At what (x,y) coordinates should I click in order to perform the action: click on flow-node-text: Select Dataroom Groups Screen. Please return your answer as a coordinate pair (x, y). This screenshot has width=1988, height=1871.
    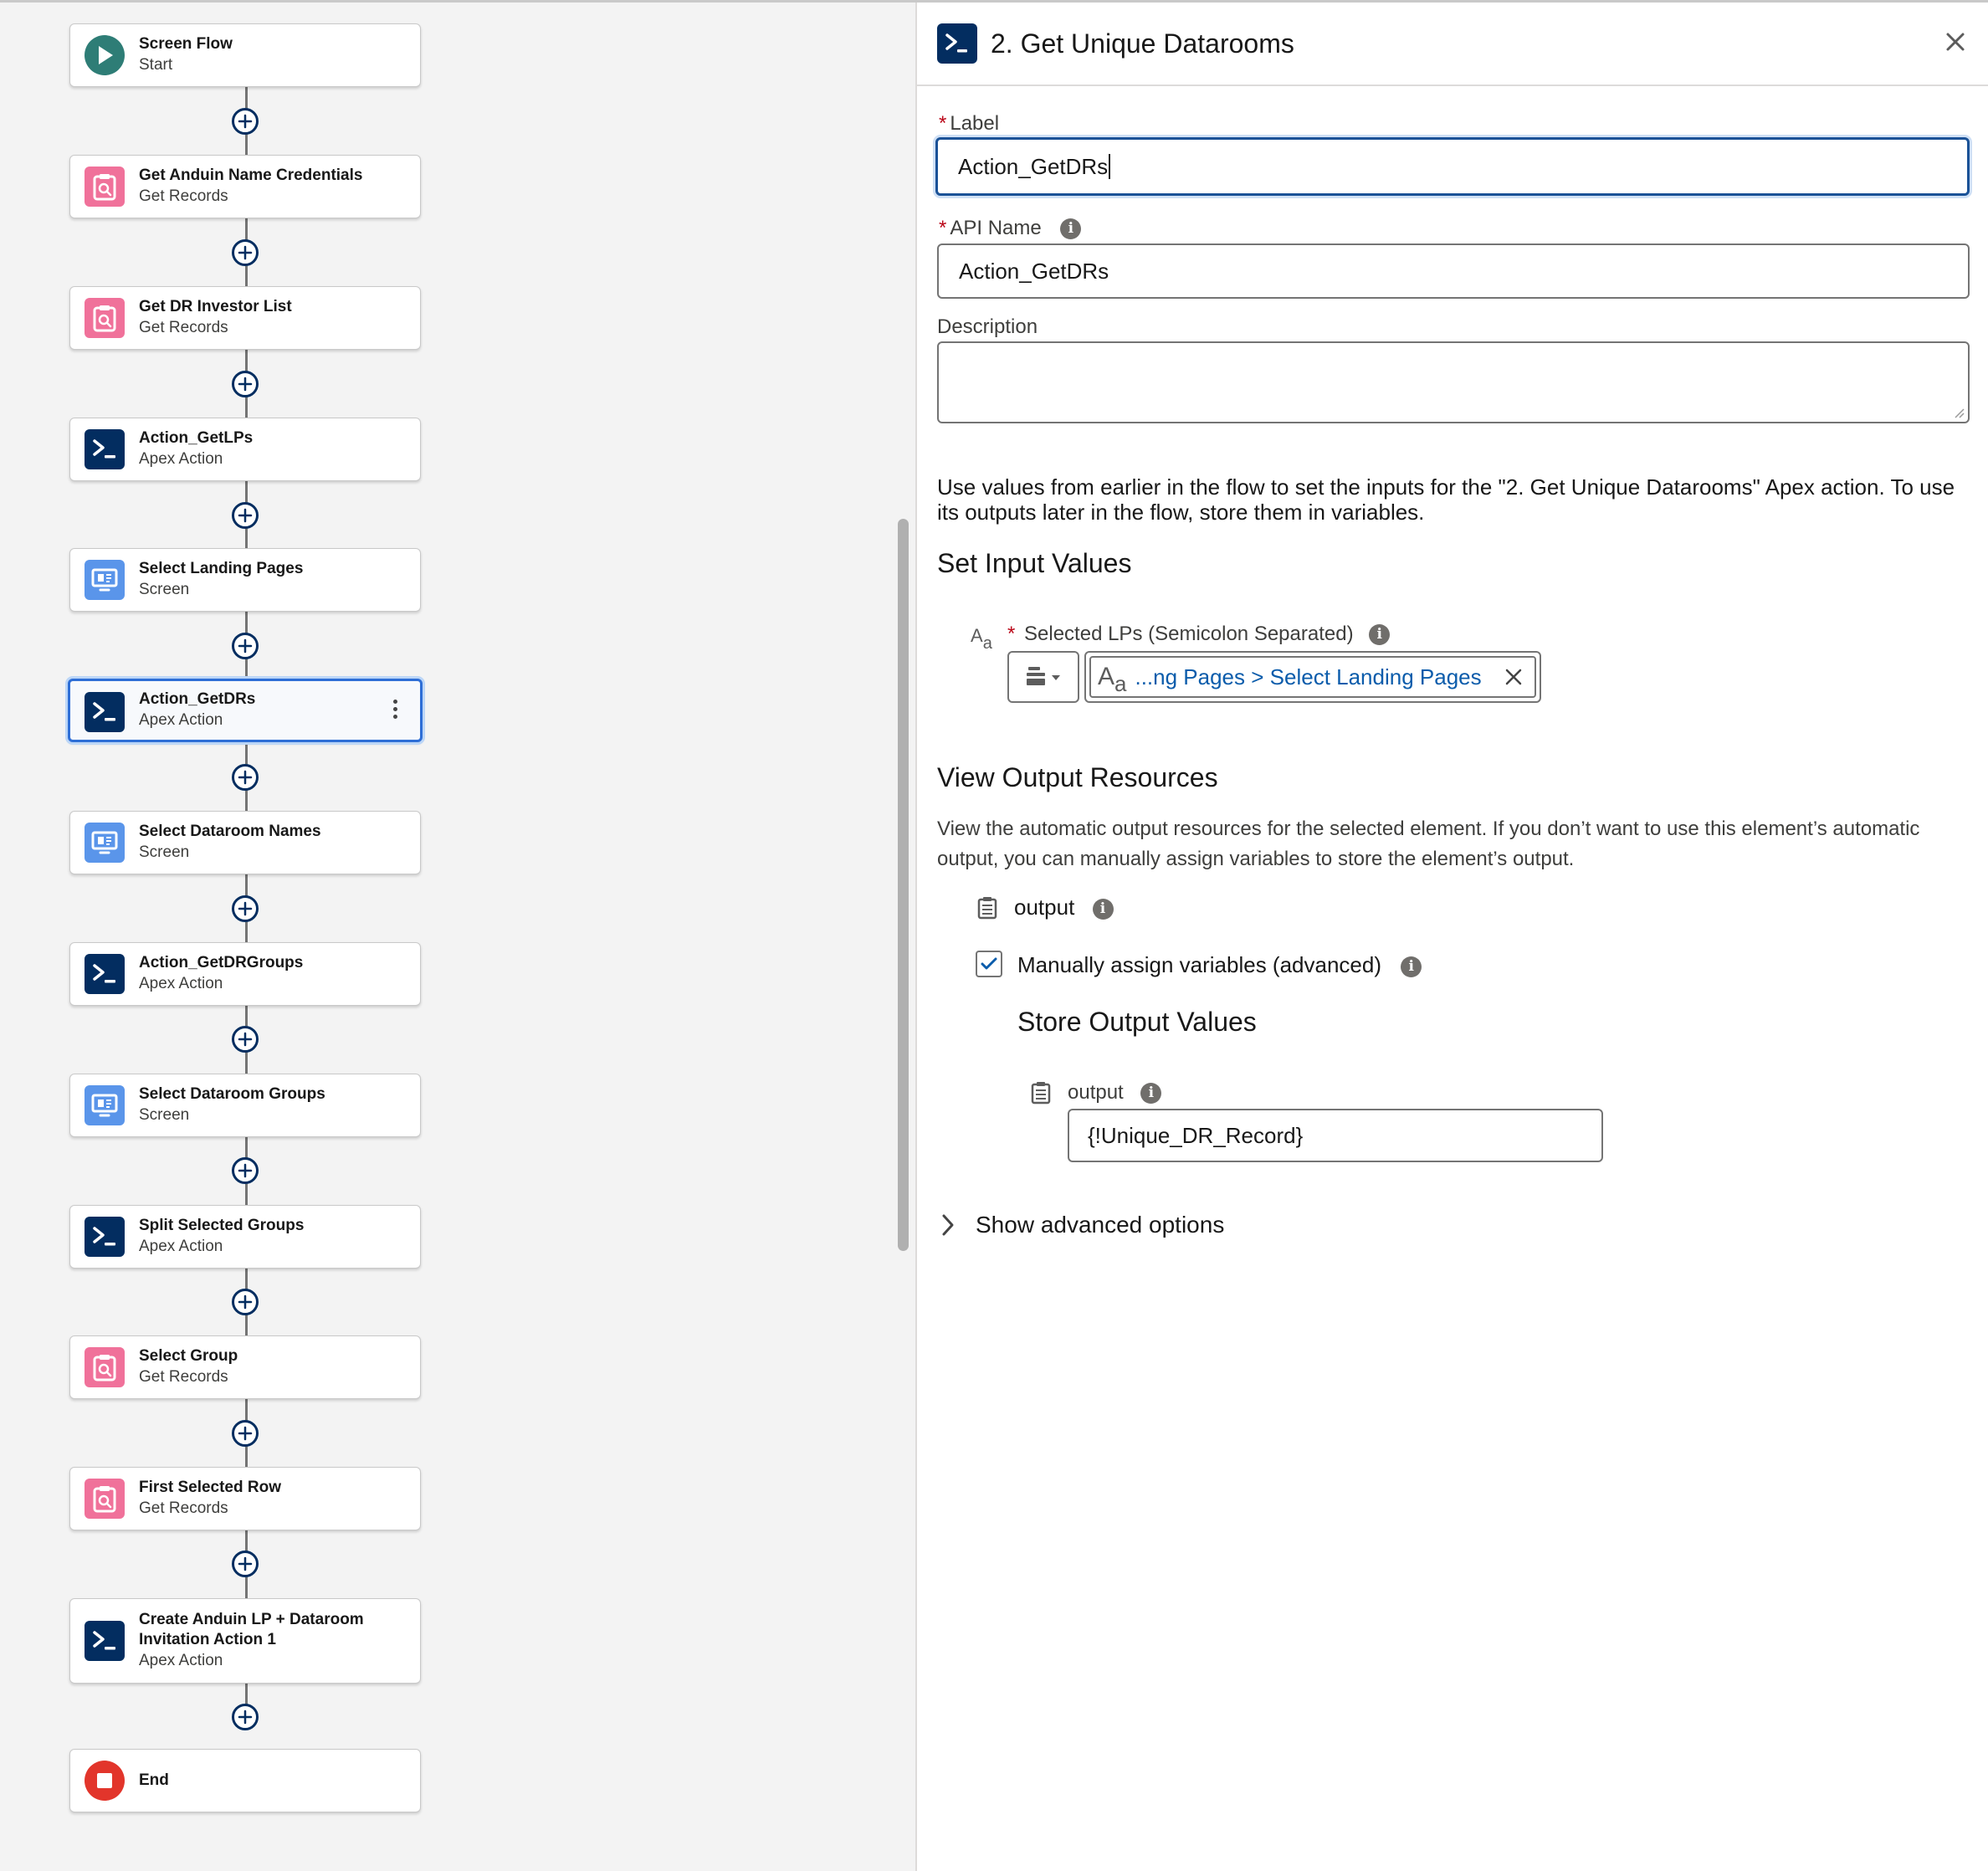
    Looking at the image, I should click on (274, 1105).